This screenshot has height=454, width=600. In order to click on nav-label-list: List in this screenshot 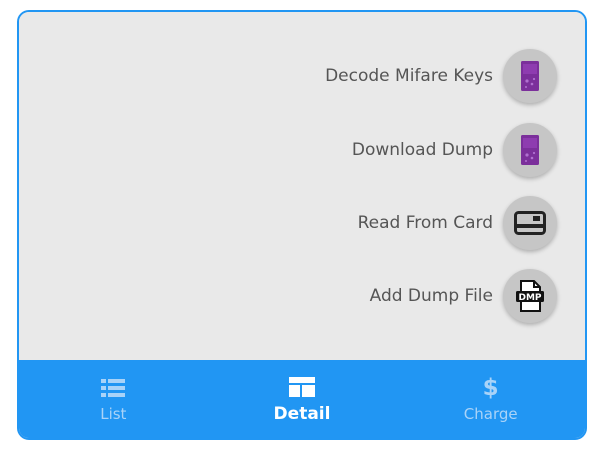, I will do `click(113, 414)`.